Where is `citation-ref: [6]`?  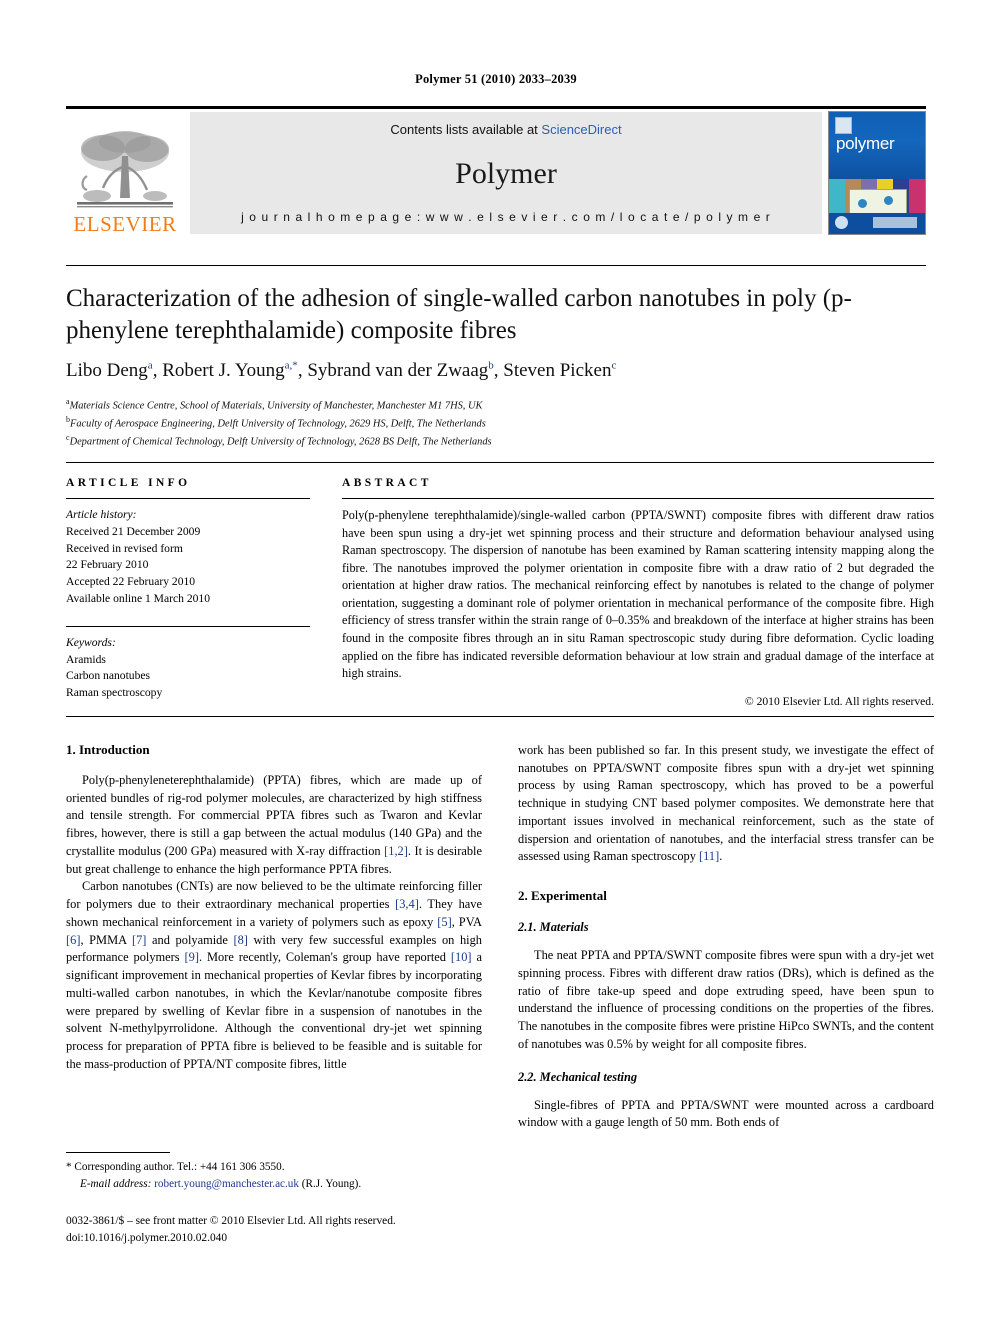
citation-ref: [6] is located at coordinates (73, 940).